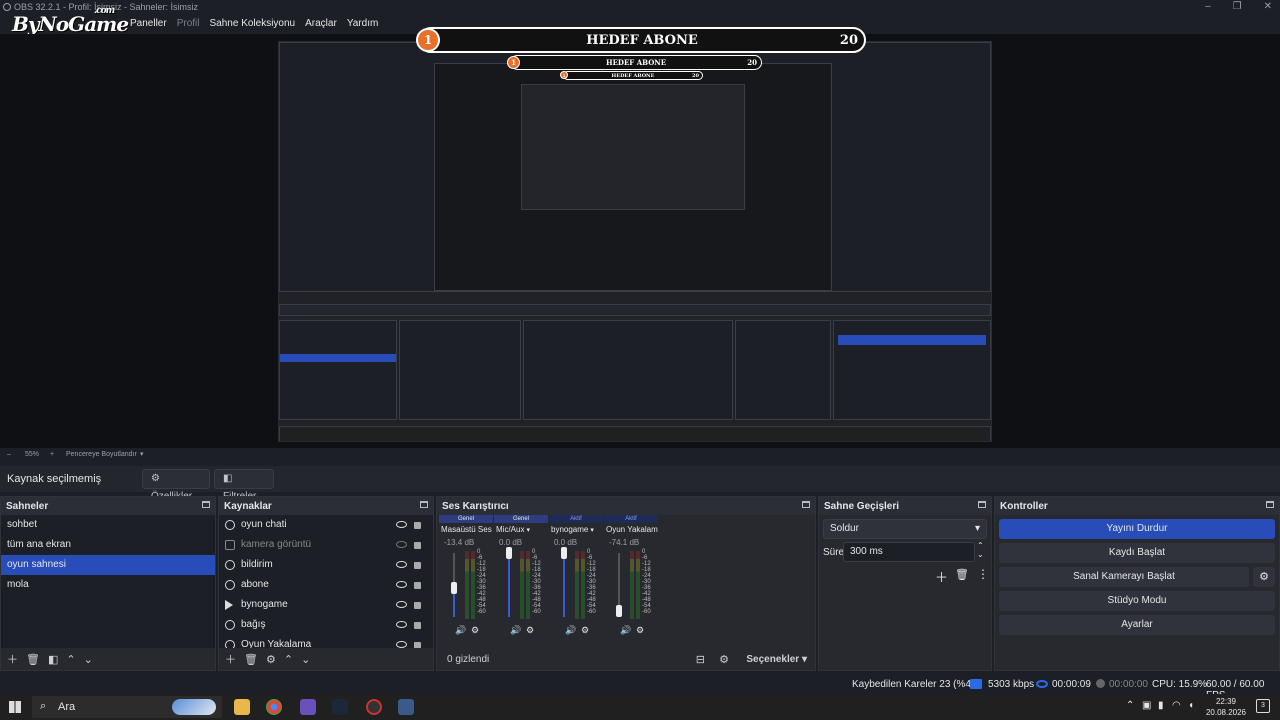 The width and height of the screenshot is (1280, 720). Describe the element at coordinates (274, 707) in the screenshot. I see `chrome-icon` at that location.